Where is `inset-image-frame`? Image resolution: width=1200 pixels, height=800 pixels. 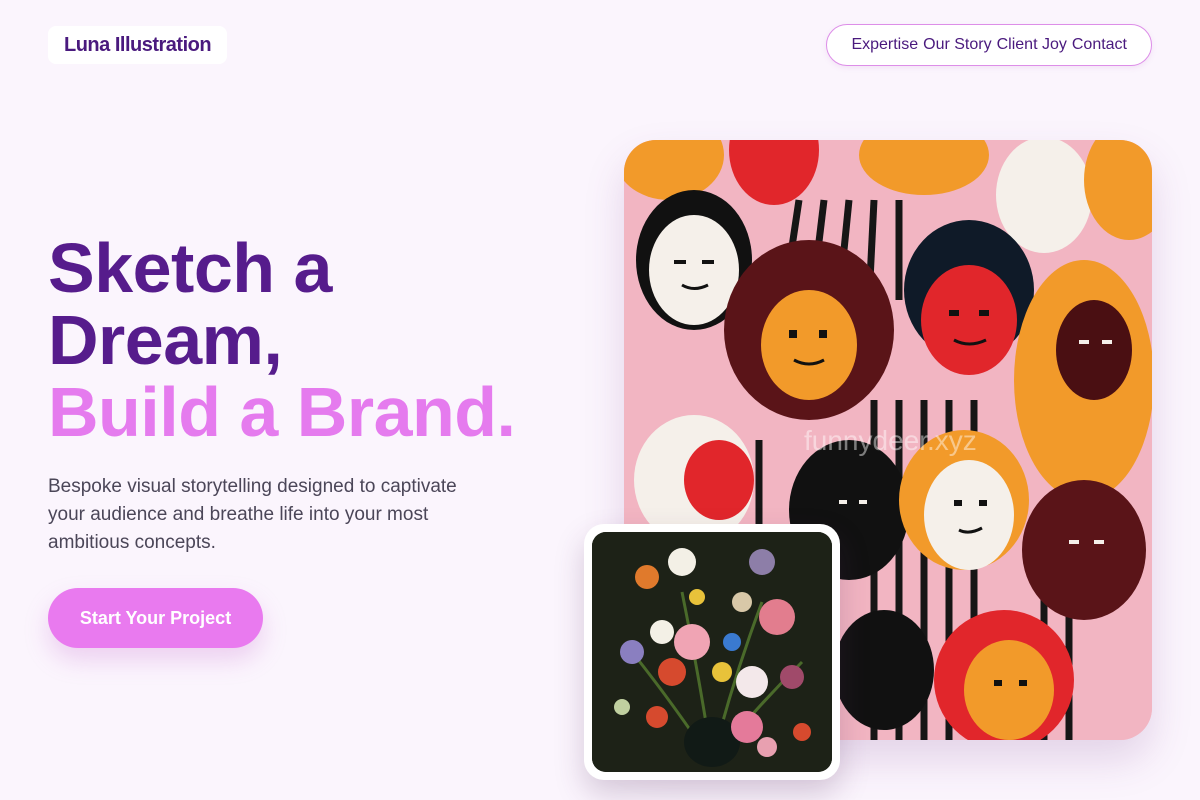 inset-image-frame is located at coordinates (712, 652).